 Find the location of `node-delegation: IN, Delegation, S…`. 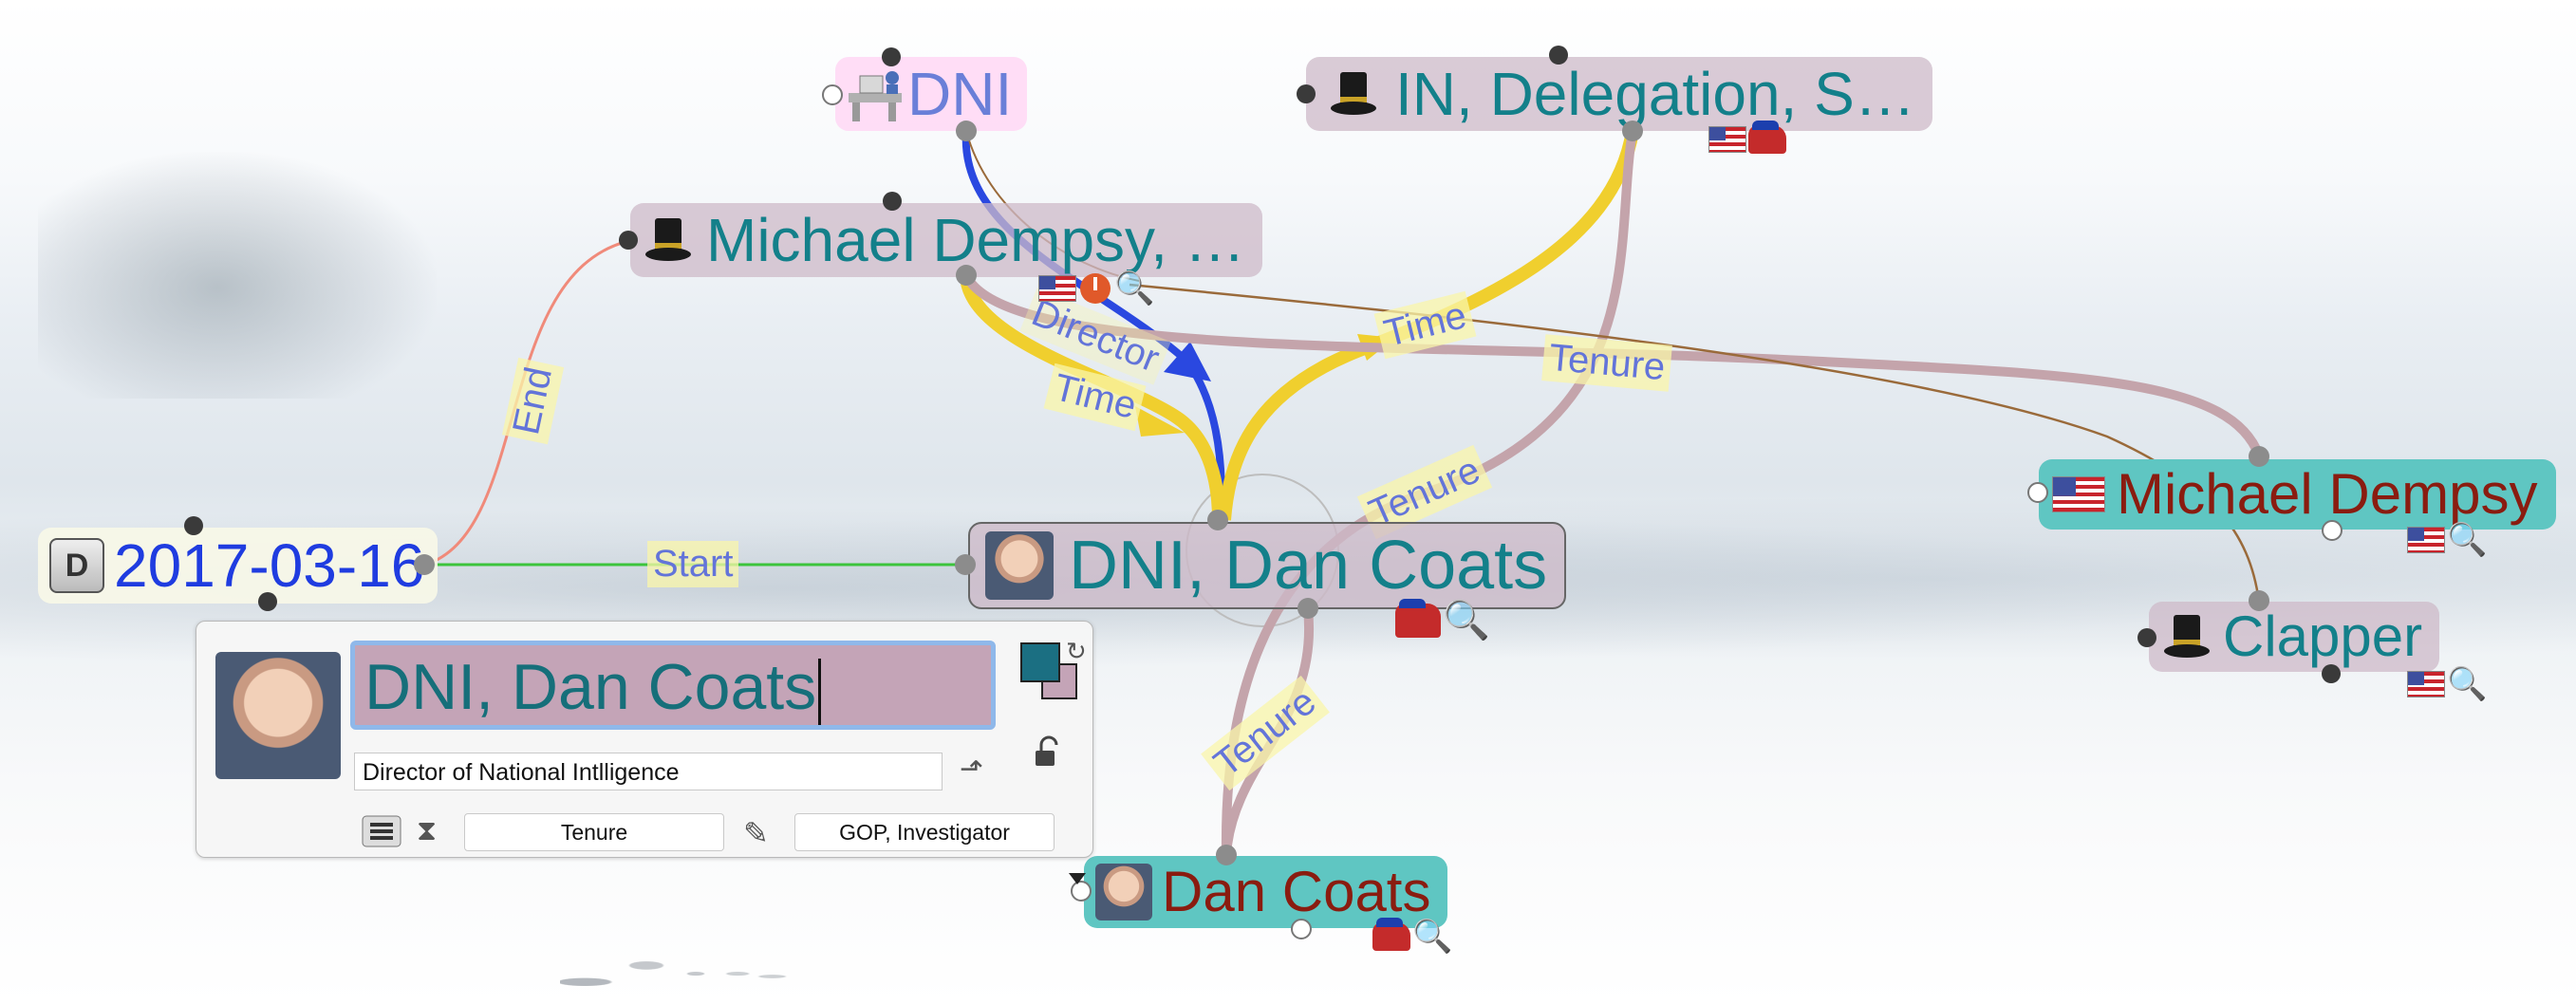

node-delegation: IN, Delegation, S… is located at coordinates (1619, 94).